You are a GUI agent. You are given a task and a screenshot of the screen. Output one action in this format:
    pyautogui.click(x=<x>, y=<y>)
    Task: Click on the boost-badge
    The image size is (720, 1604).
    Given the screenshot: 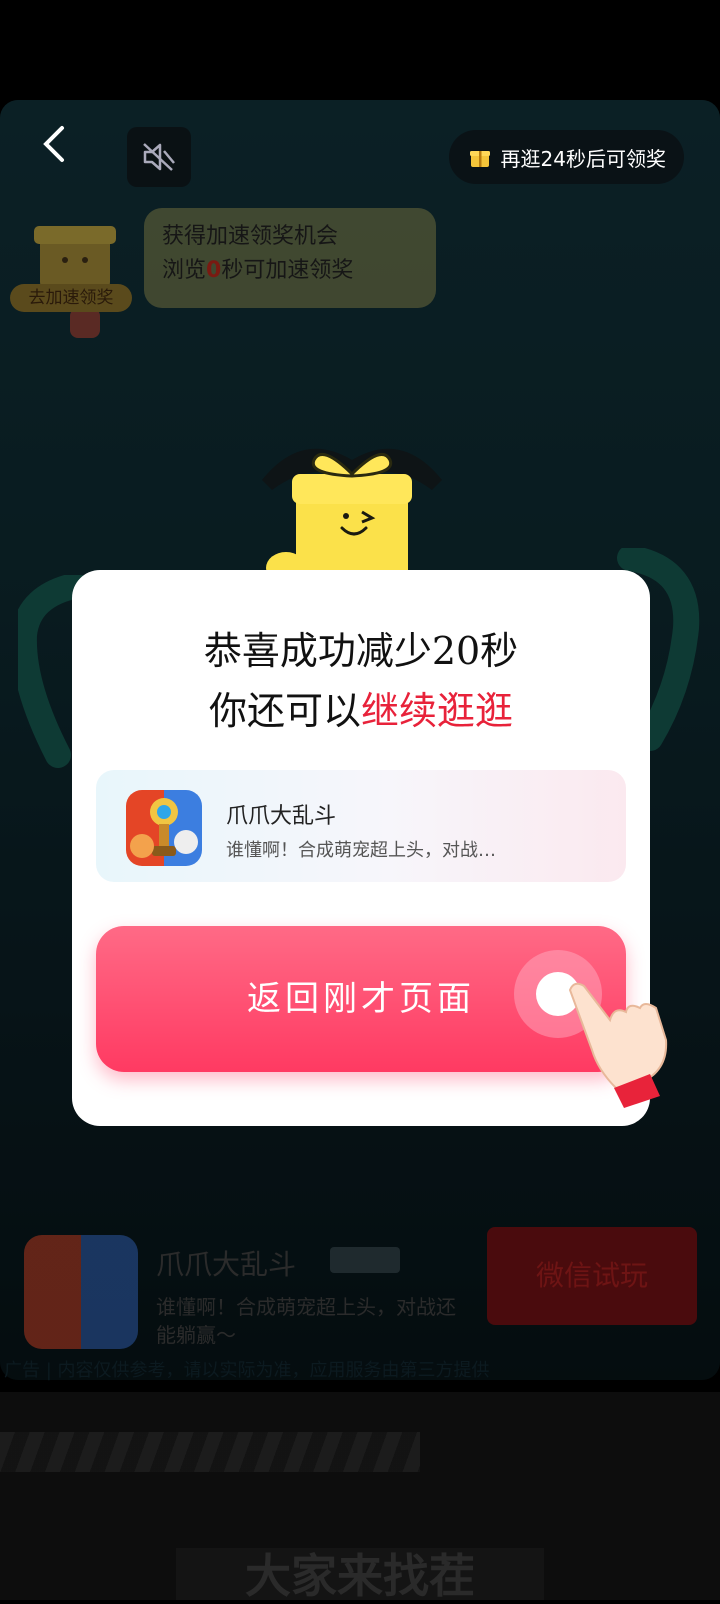 What is the action you would take?
    pyautogui.click(x=75, y=282)
    